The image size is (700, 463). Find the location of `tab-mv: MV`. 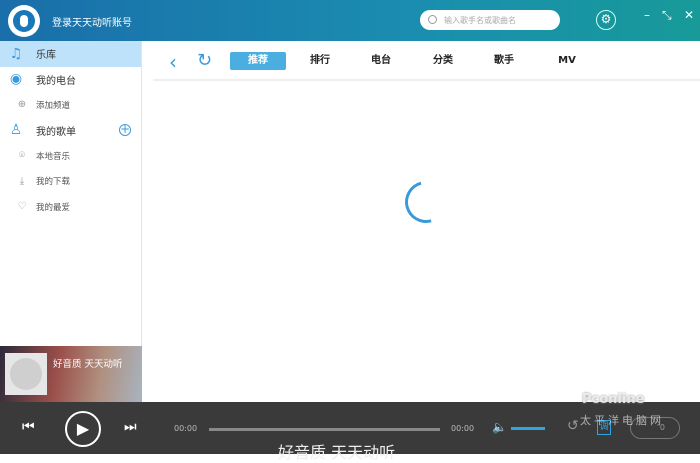

tab-mv: MV is located at coordinates (567, 61).